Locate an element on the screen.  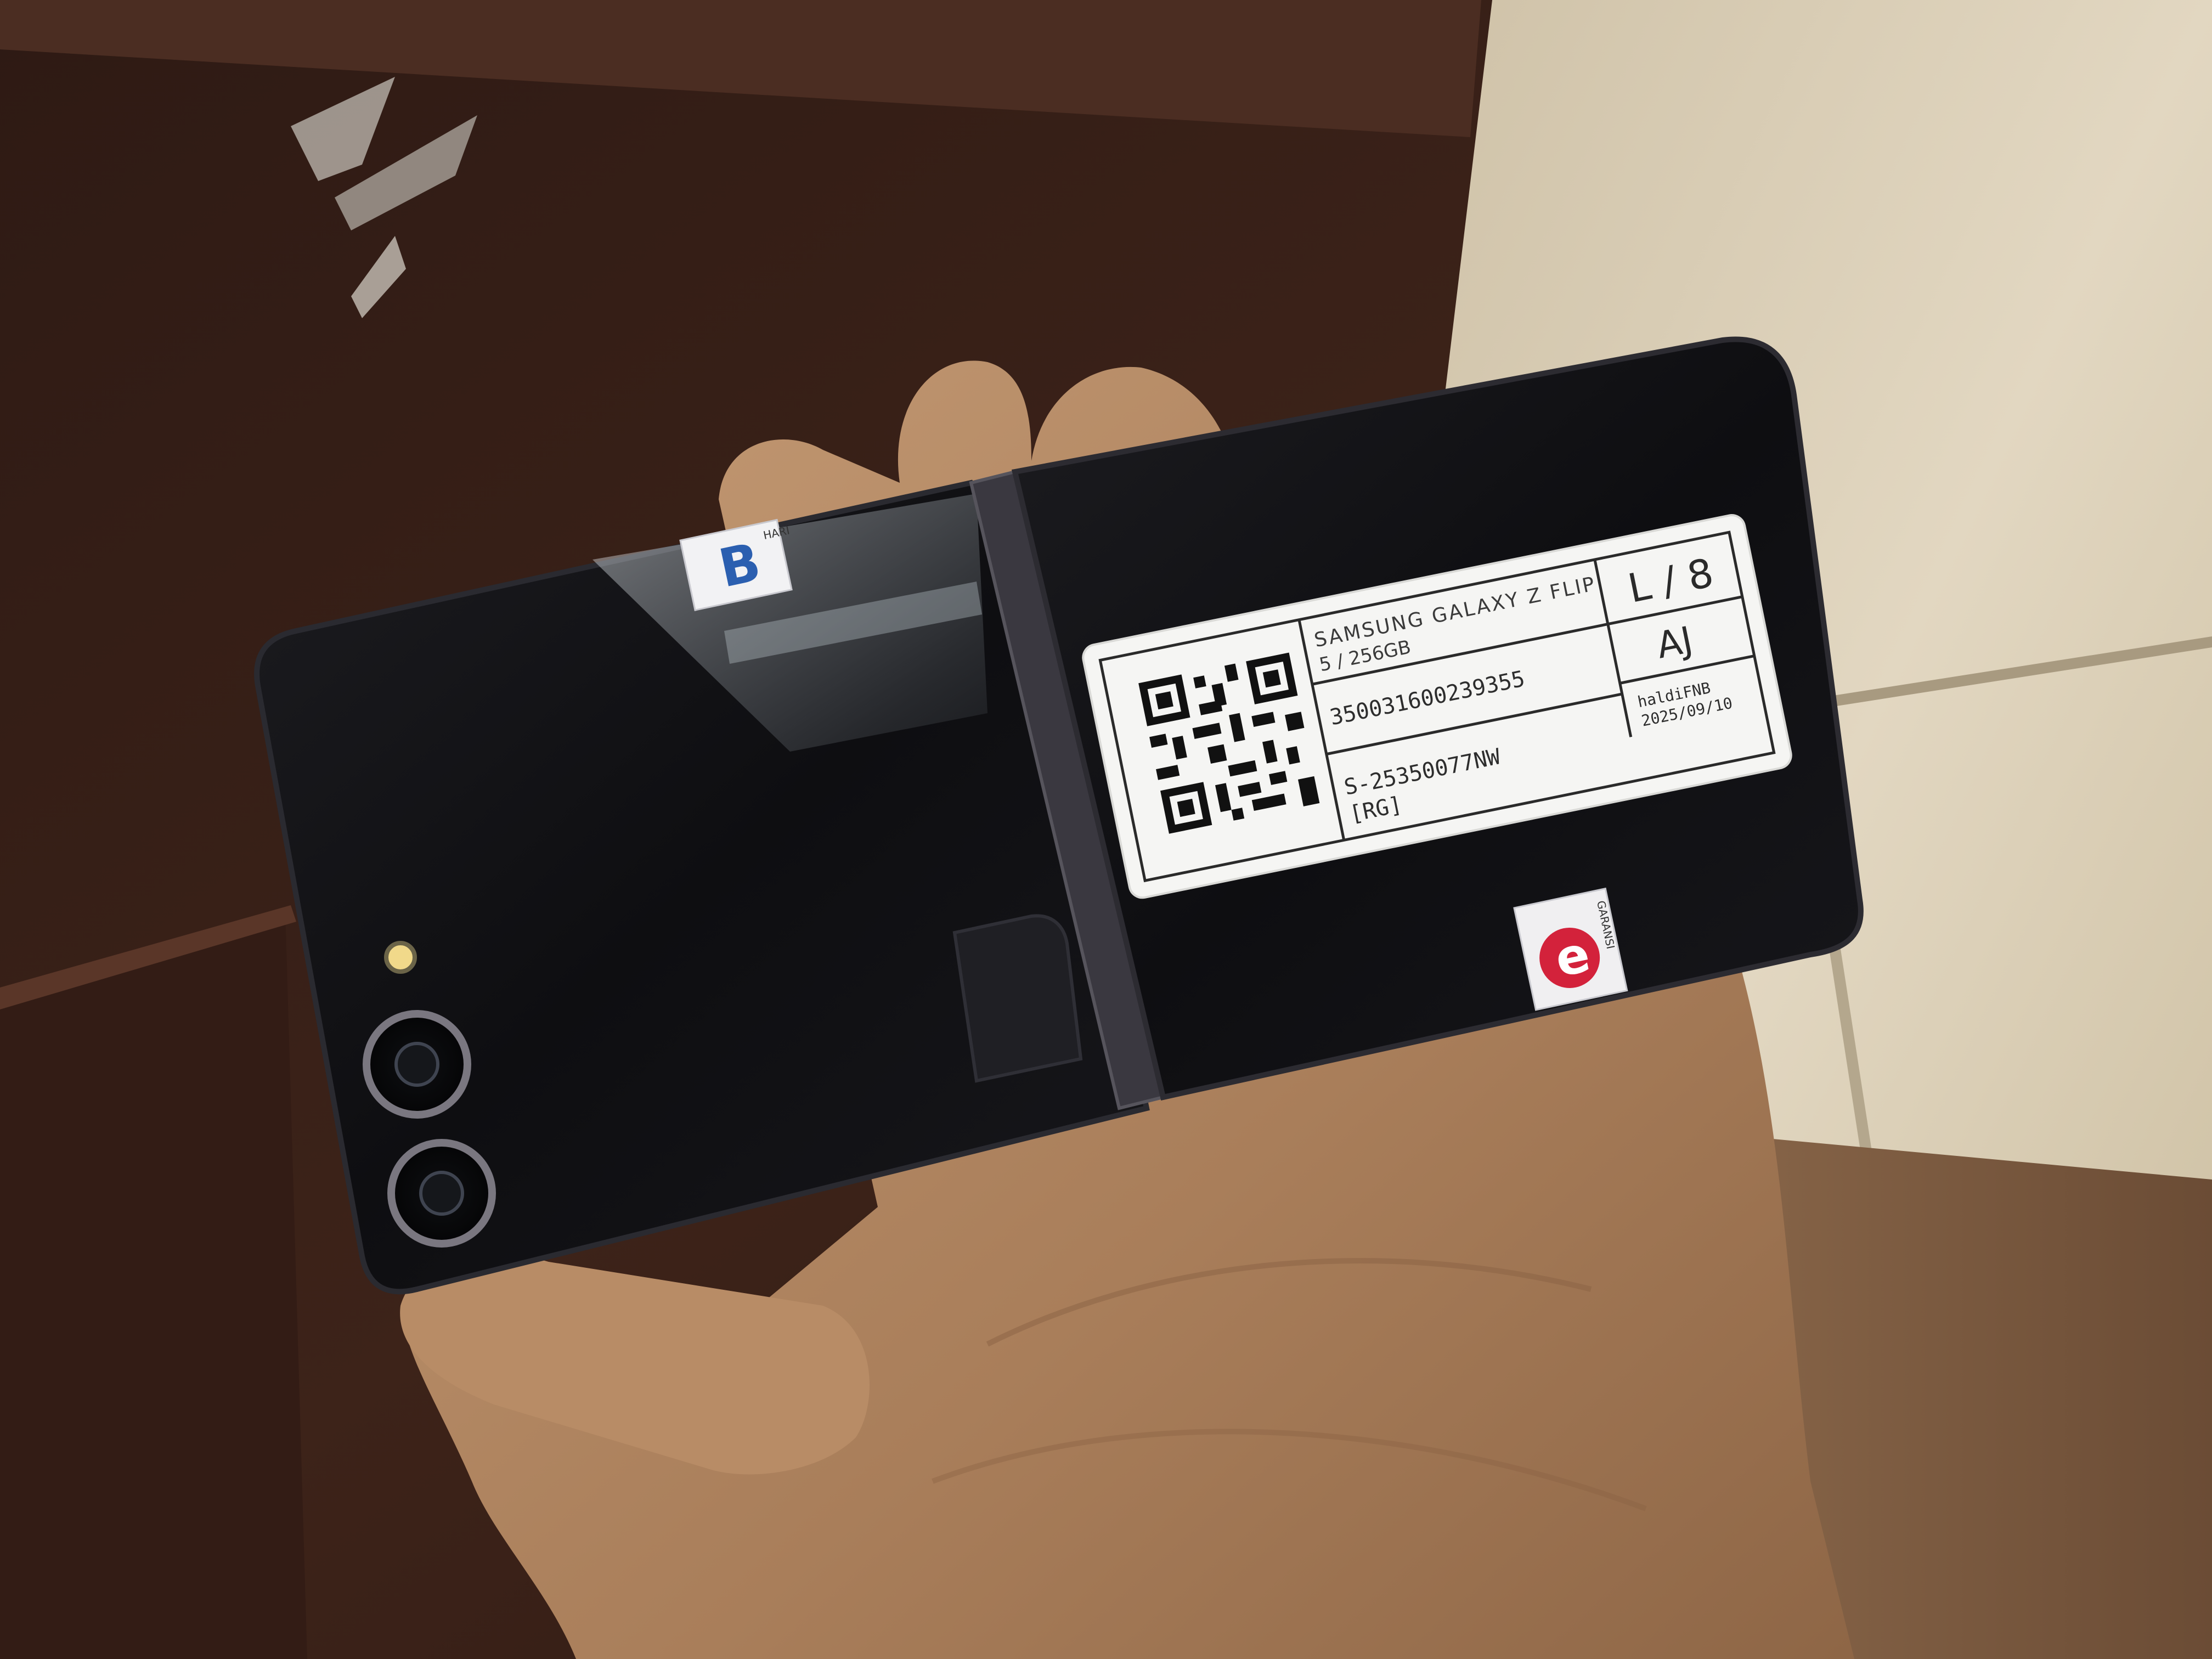
flash-icon is located at coordinates (400, 957).